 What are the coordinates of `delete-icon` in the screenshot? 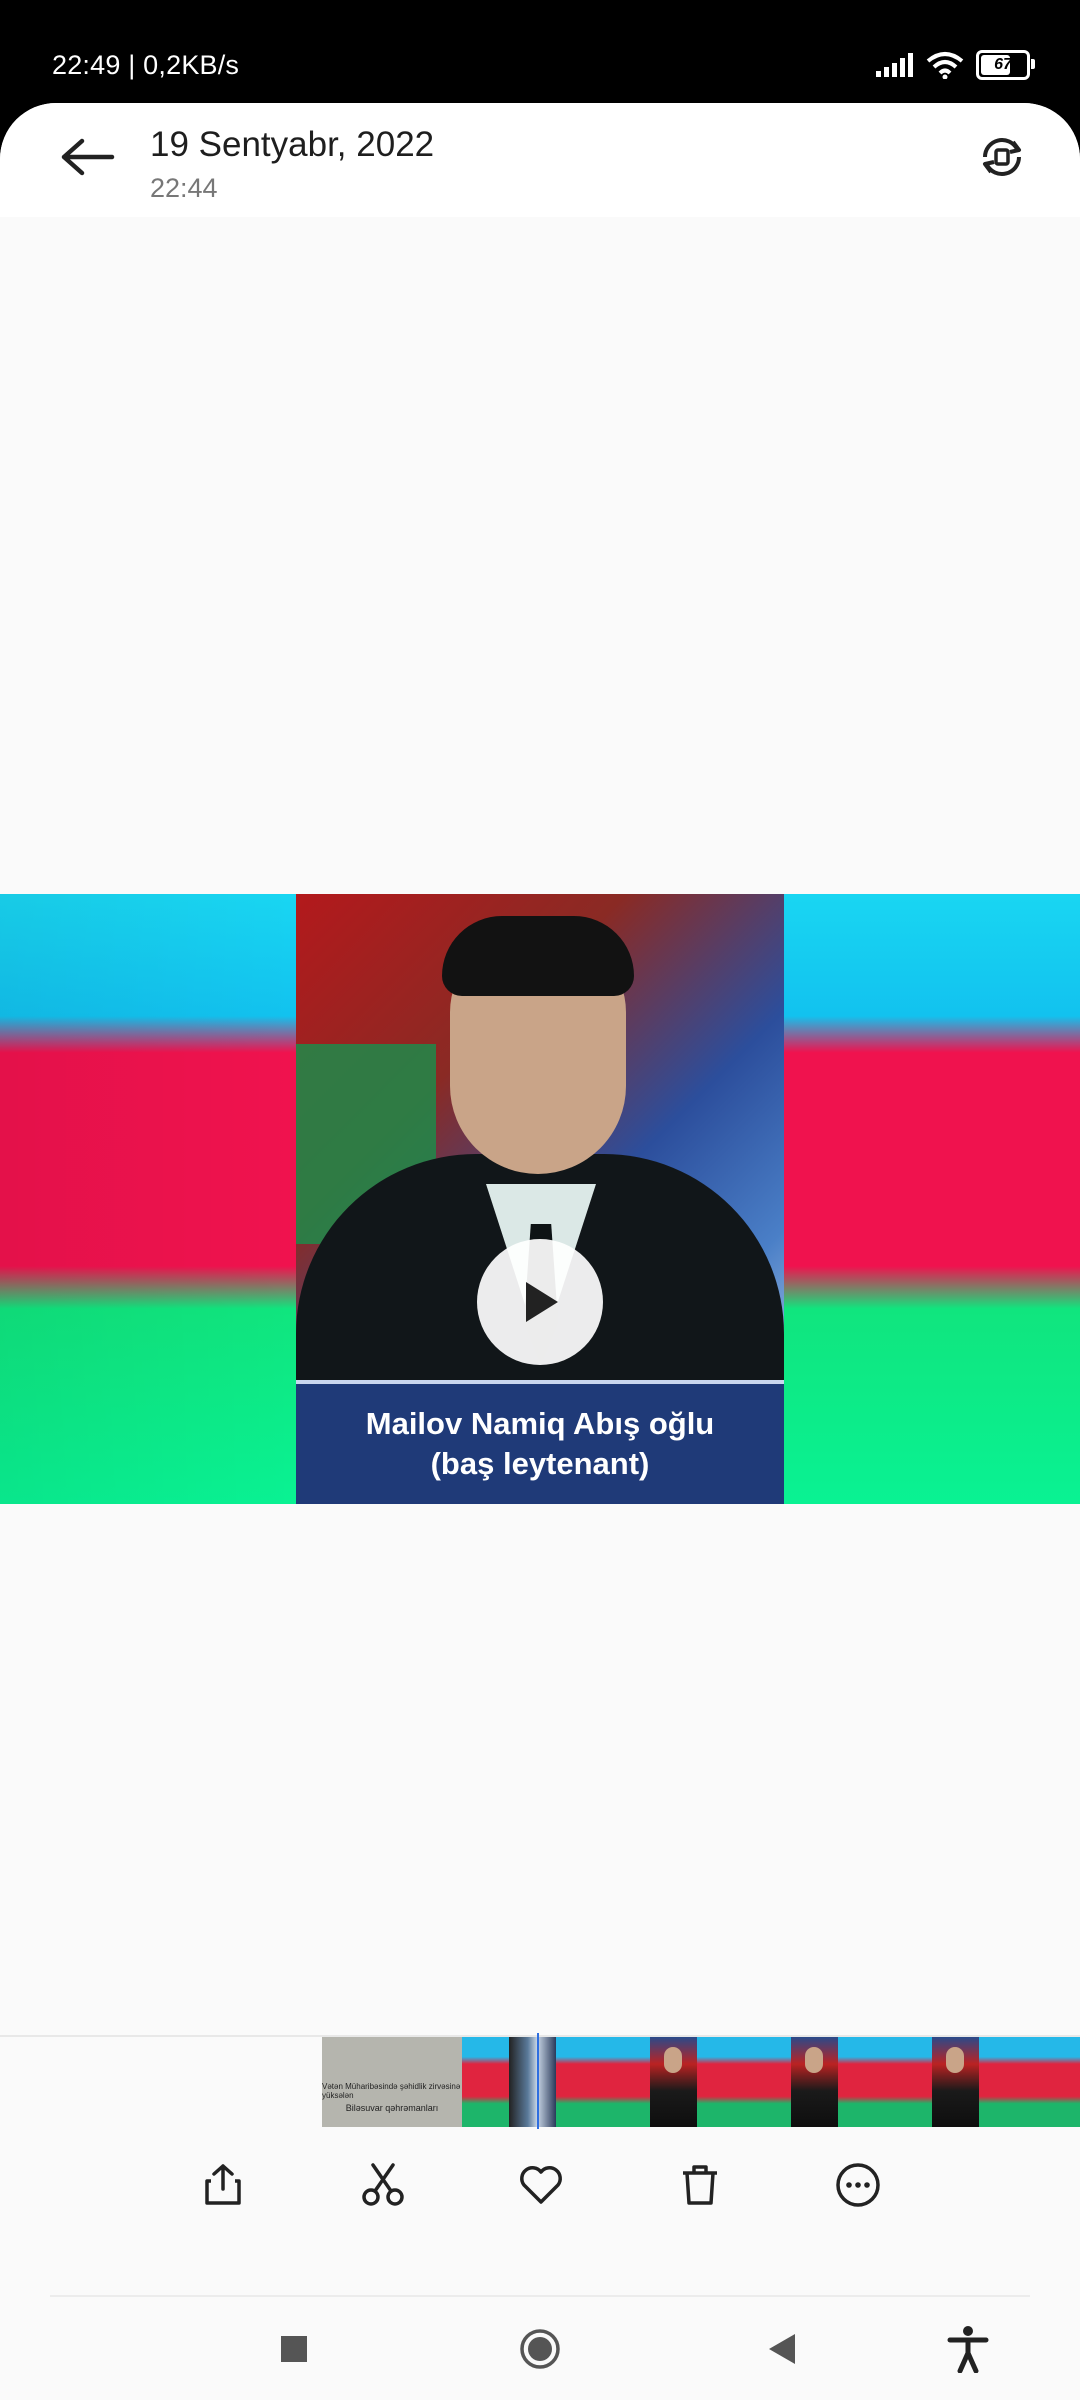 It's located at (700, 2185).